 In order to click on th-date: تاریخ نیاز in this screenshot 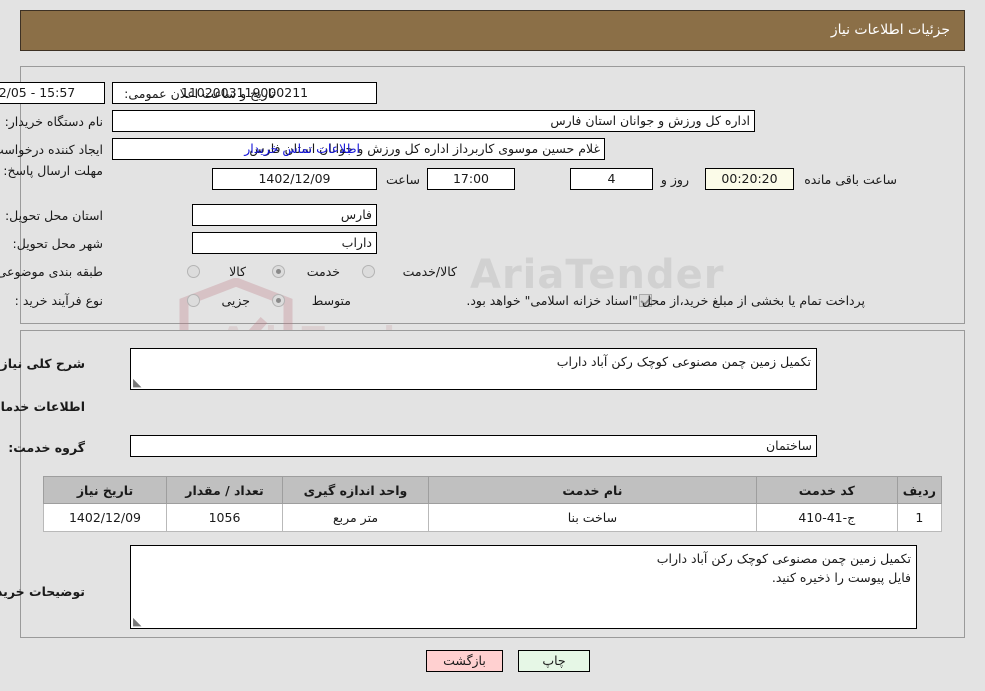, I will do `click(105, 490)`.